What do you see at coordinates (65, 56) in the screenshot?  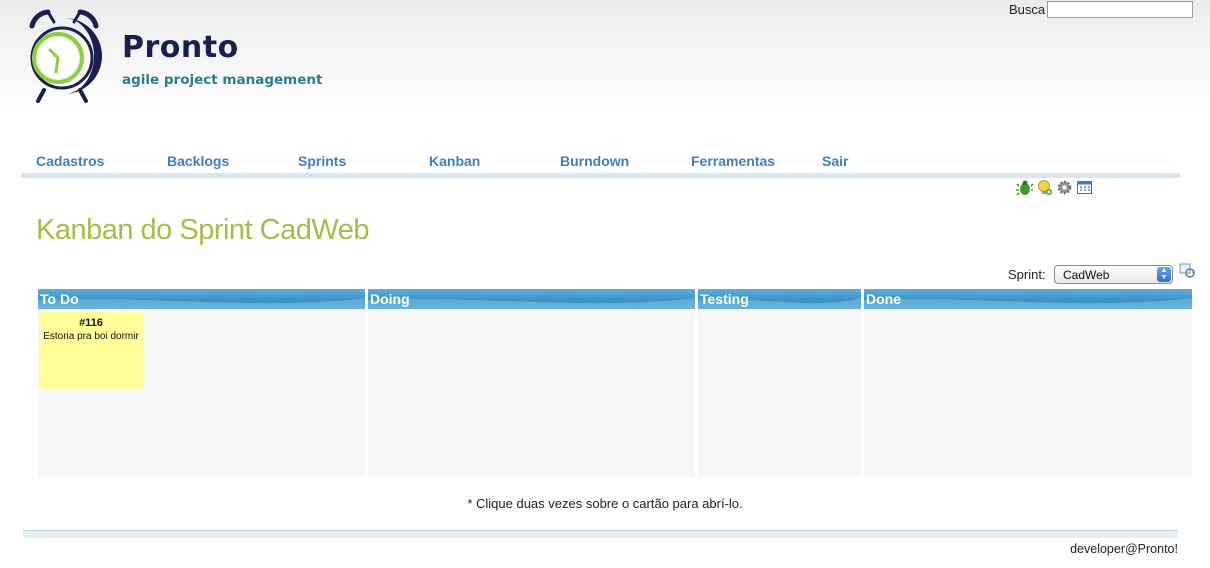 I see `alarm-clock-logo-icon` at bounding box center [65, 56].